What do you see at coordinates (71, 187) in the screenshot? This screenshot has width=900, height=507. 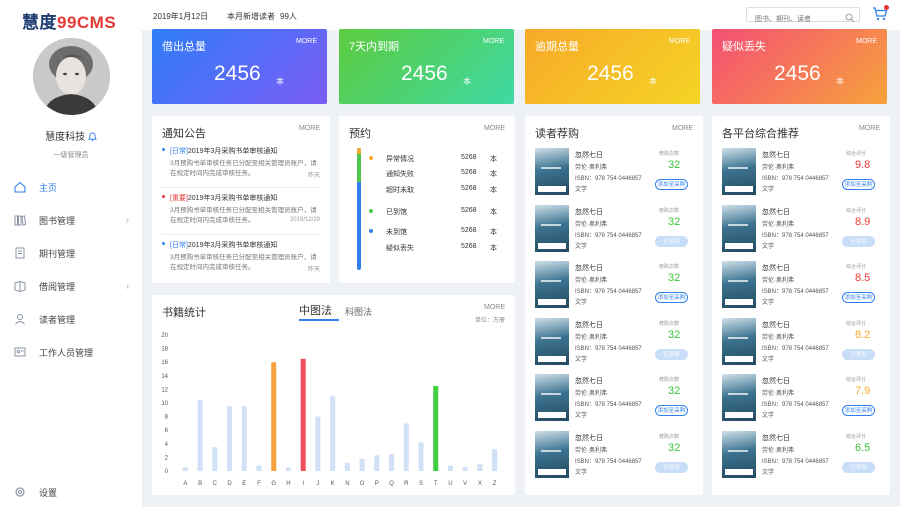 I see `nav-item-0: 主页` at bounding box center [71, 187].